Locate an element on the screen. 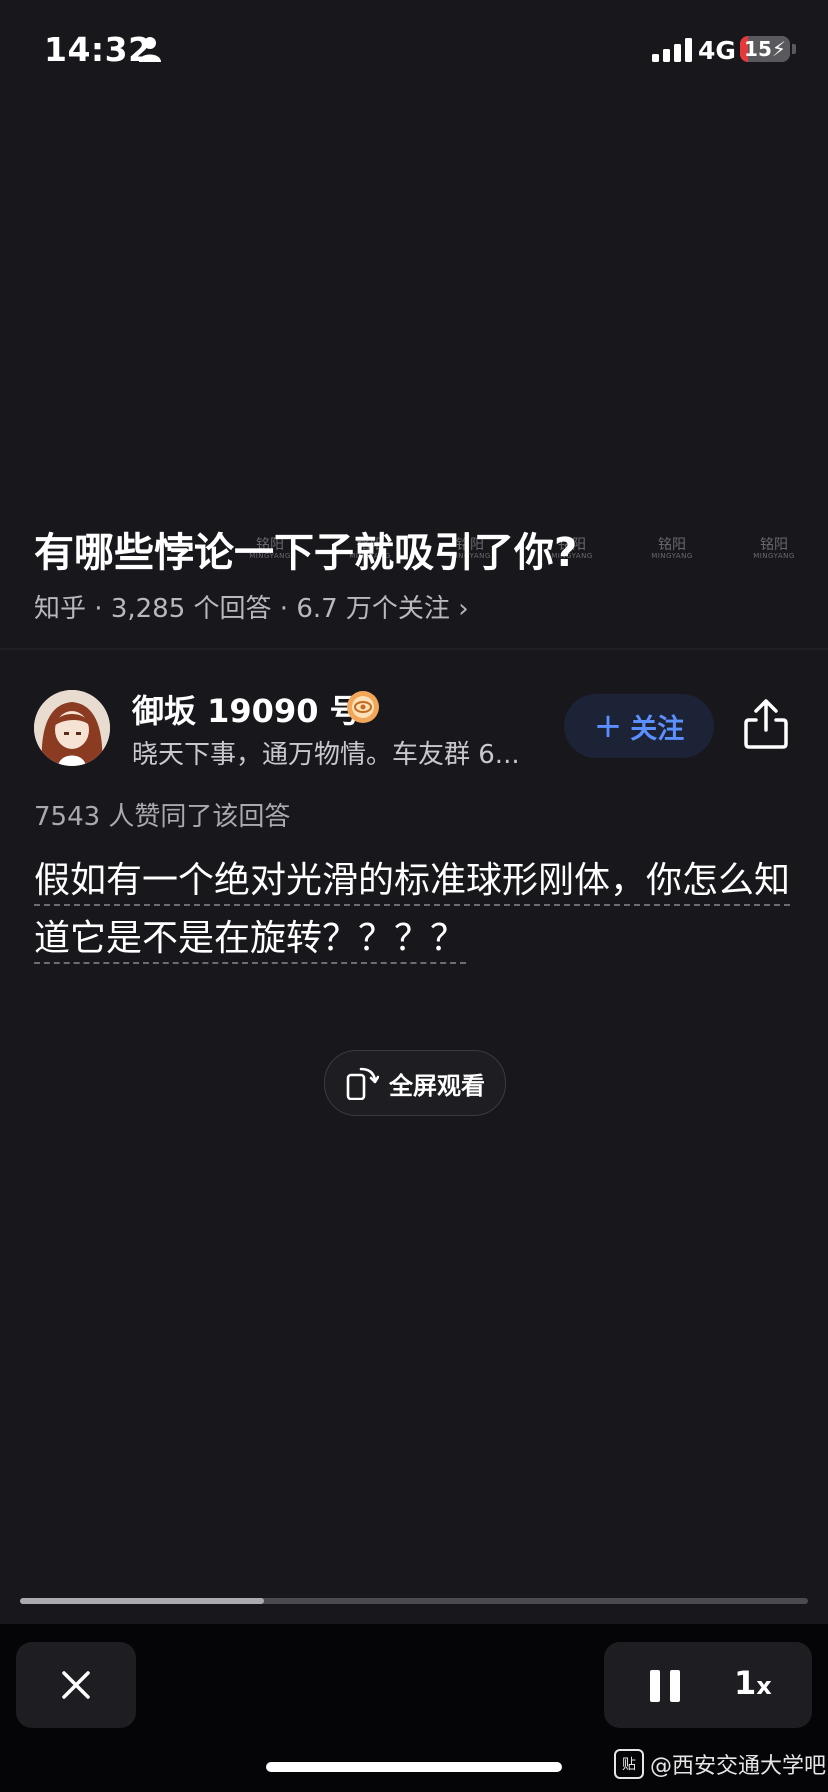  playback-controls: 1x is located at coordinates (708, 1685).